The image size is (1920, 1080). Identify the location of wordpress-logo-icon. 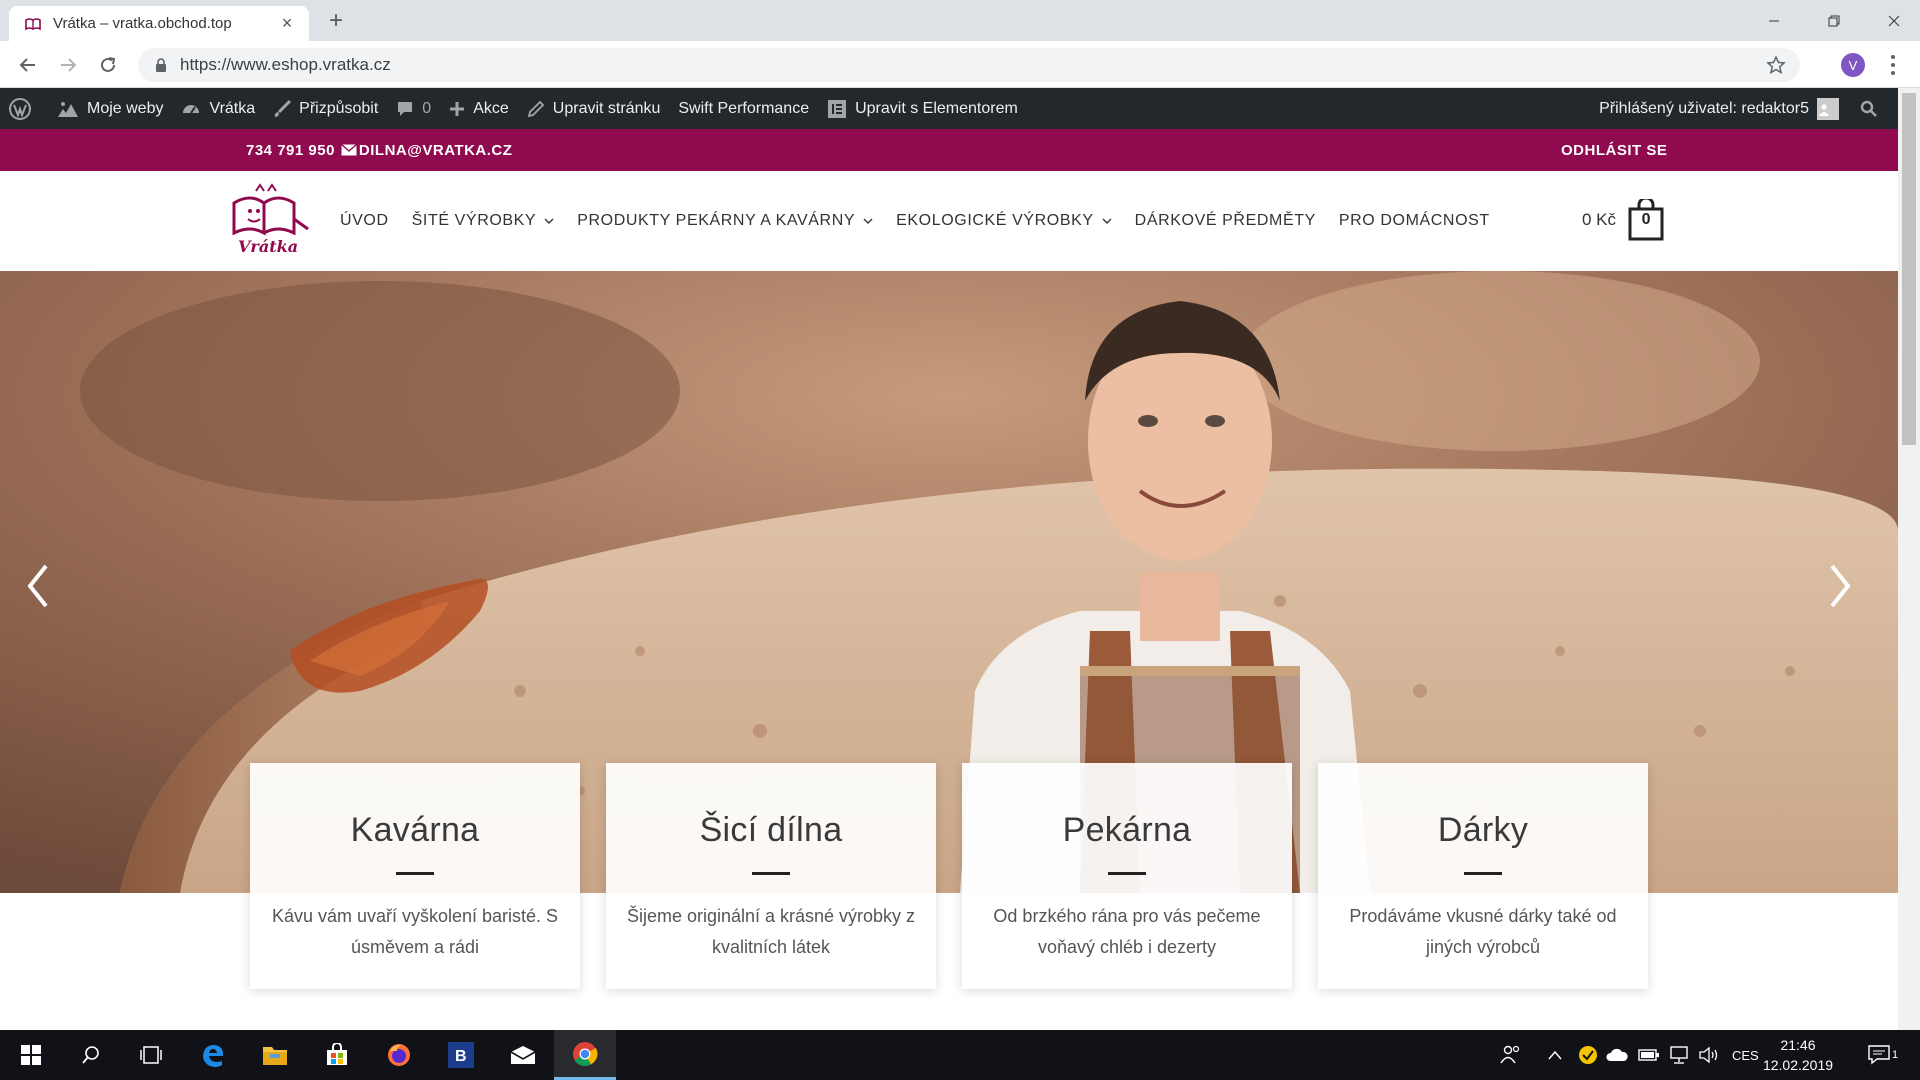
(24, 108).